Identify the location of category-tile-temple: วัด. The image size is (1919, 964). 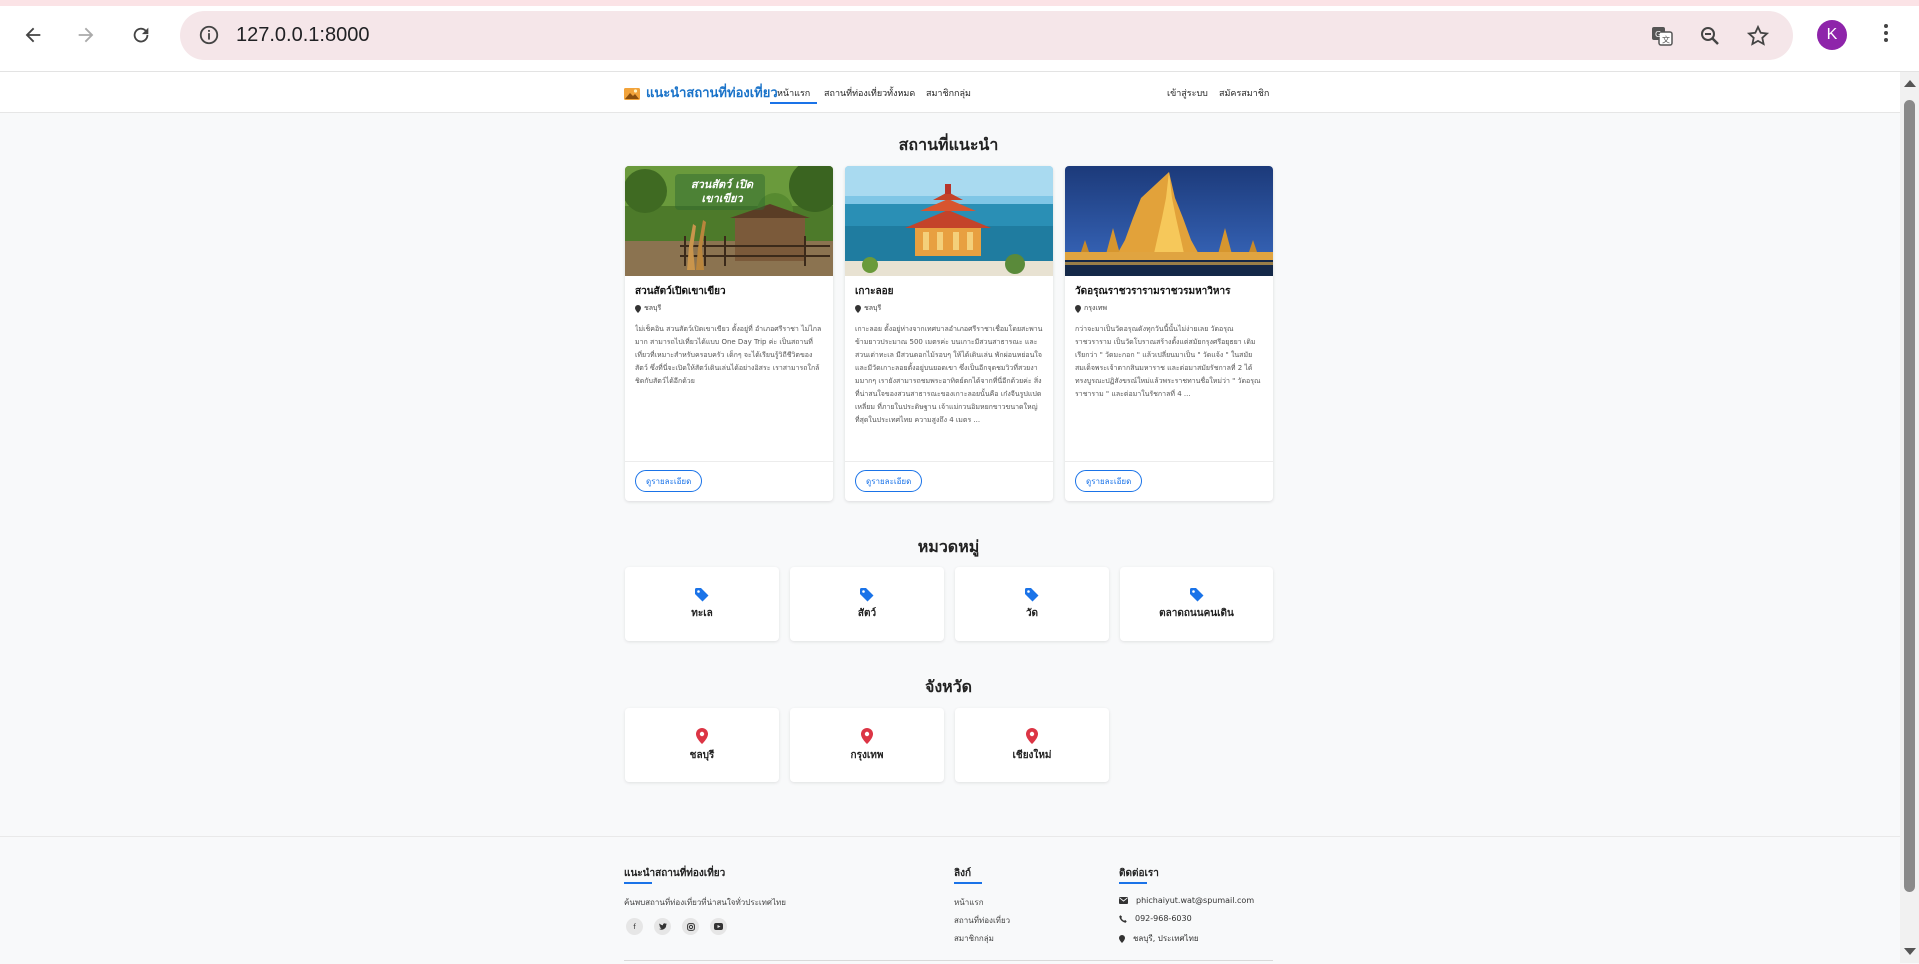
(1032, 604).